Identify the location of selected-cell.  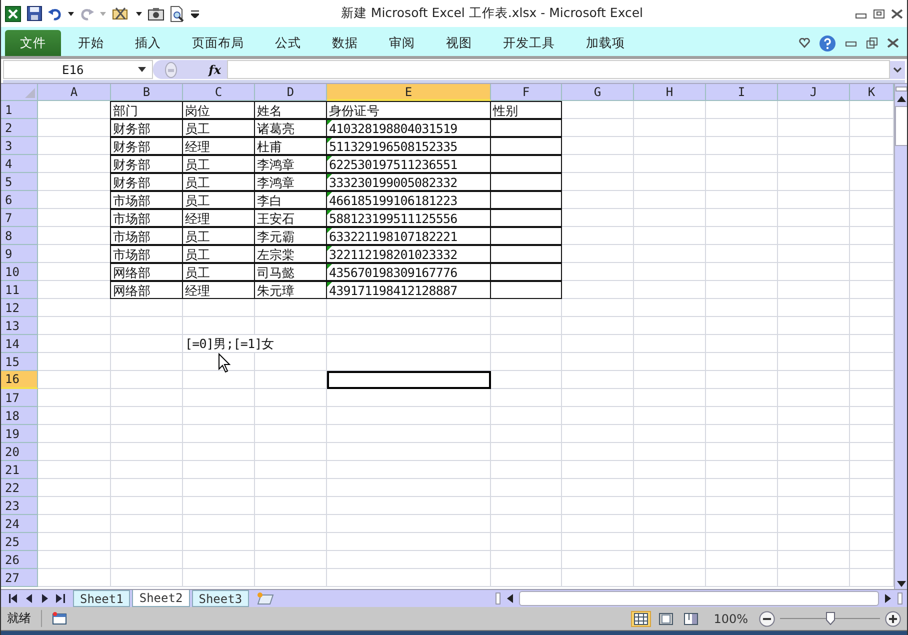
(409, 380).